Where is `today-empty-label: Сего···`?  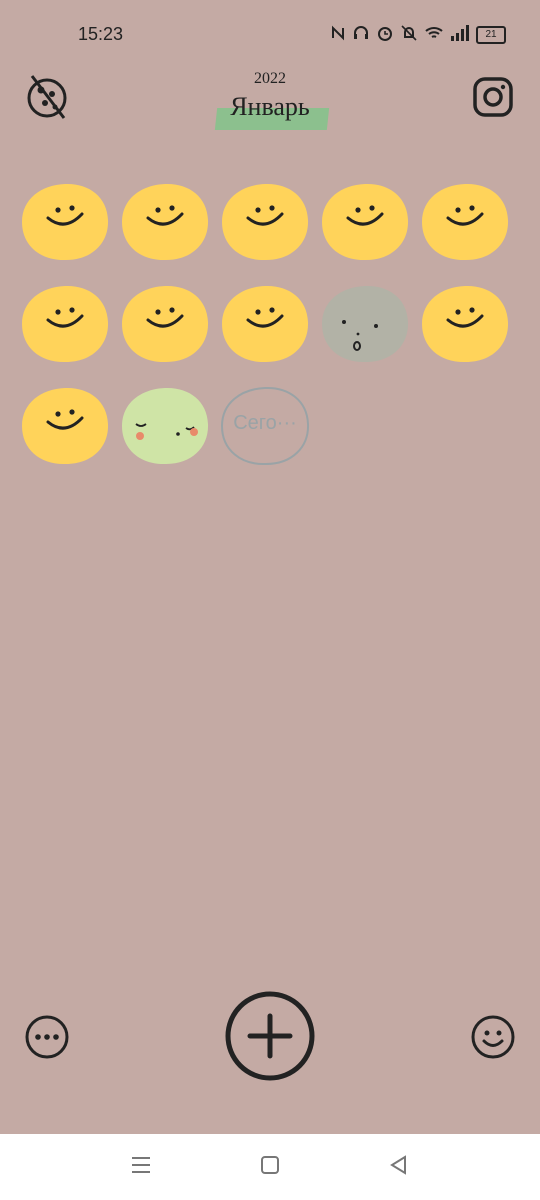
today-empty-label: Сего··· is located at coordinates (265, 423).